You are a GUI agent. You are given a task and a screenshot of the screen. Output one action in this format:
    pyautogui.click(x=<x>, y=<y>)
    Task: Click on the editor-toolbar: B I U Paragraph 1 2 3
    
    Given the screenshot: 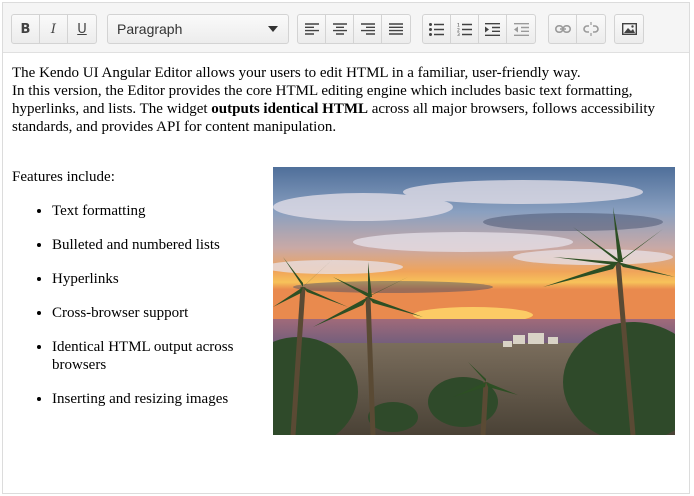 What is the action you would take?
    pyautogui.click(x=346, y=28)
    